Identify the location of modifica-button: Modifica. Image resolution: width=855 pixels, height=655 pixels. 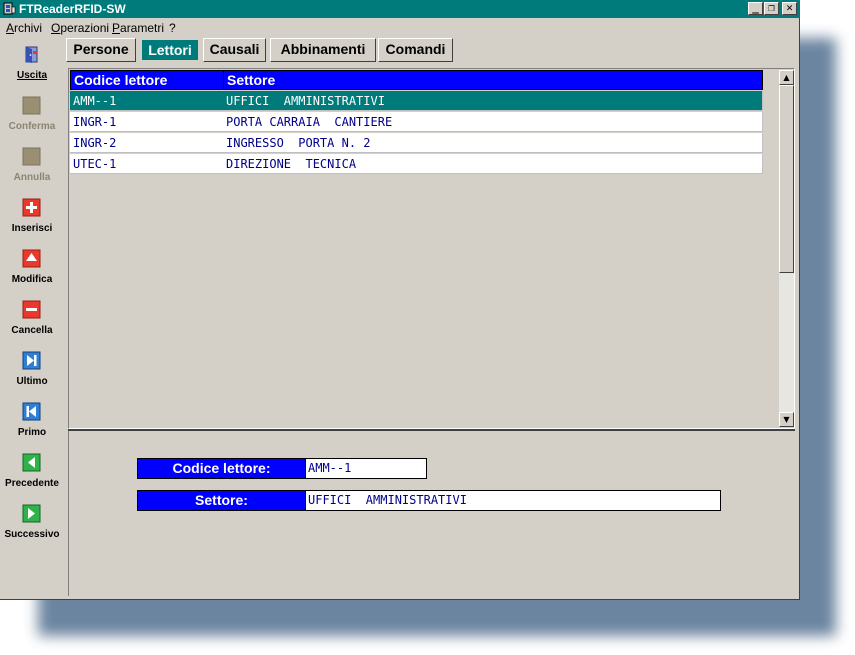
(32, 268).